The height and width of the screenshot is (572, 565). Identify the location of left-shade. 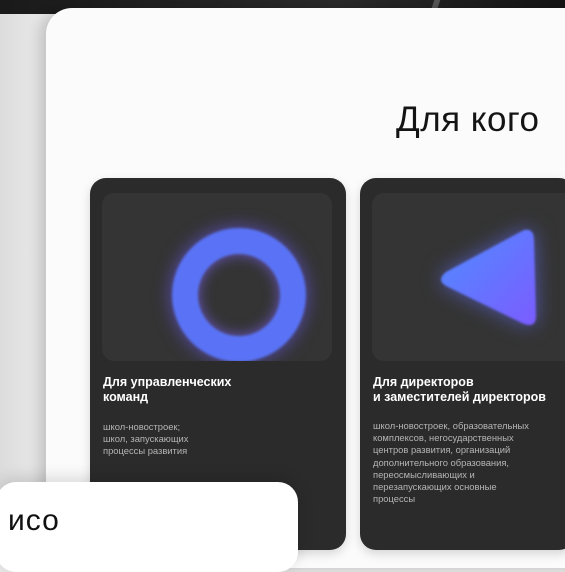
(26, 281).